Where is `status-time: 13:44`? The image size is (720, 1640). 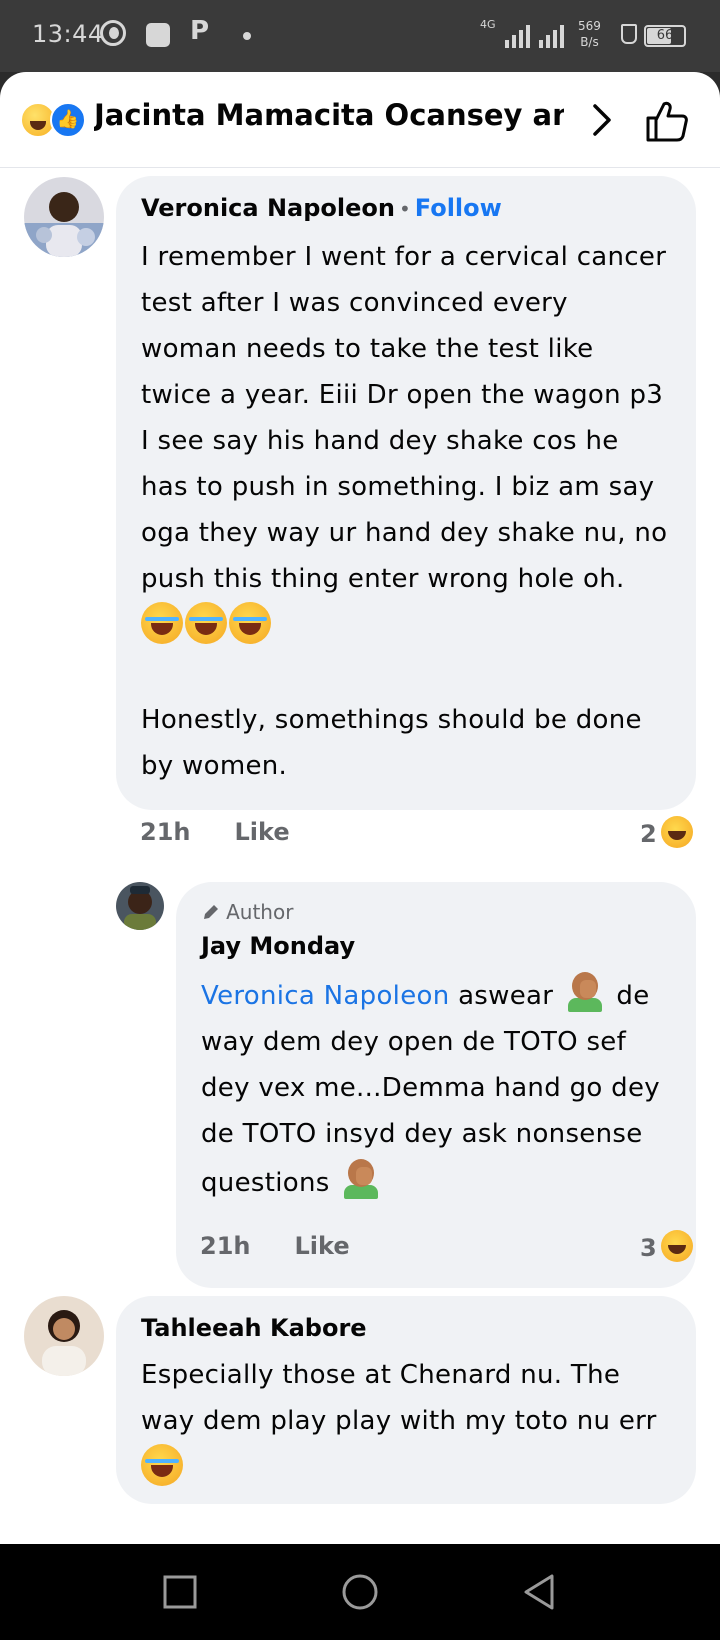 status-time: 13:44 is located at coordinates (68, 34).